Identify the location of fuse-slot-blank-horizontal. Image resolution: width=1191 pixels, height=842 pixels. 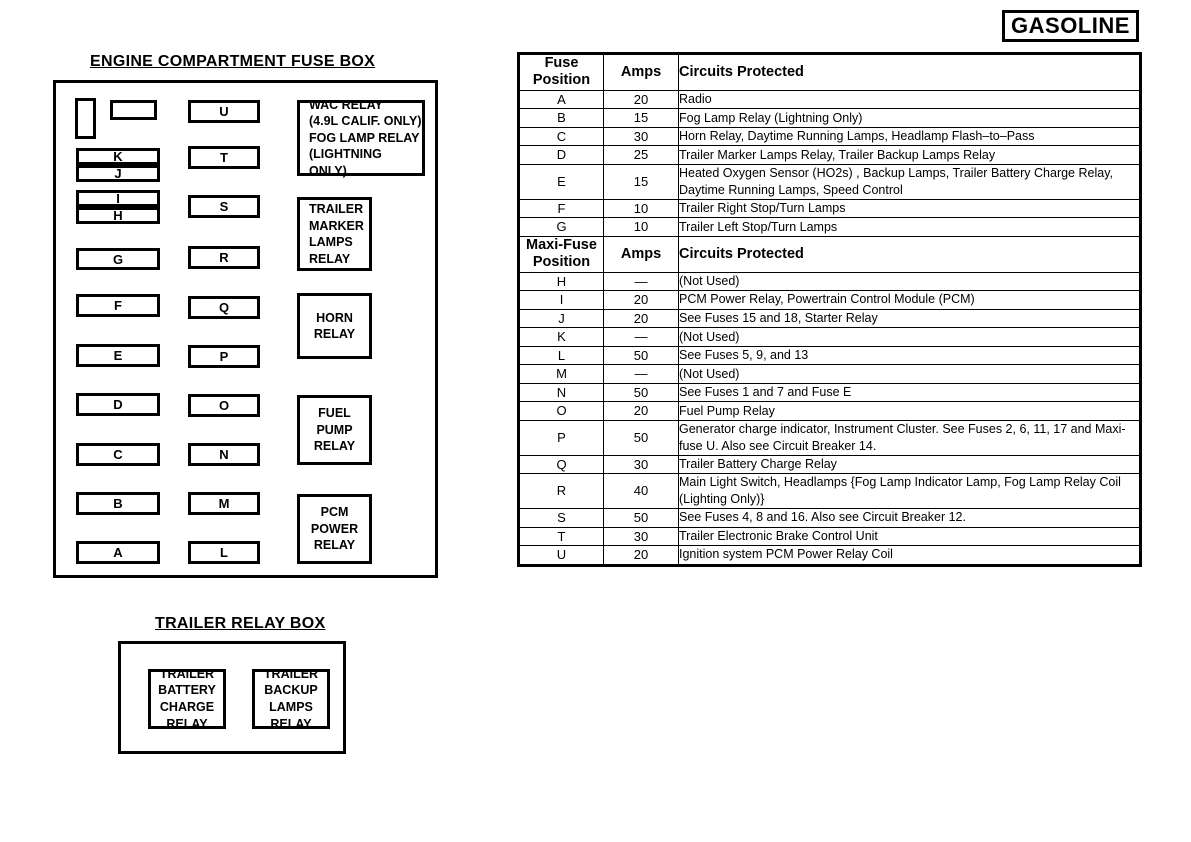
(133, 110).